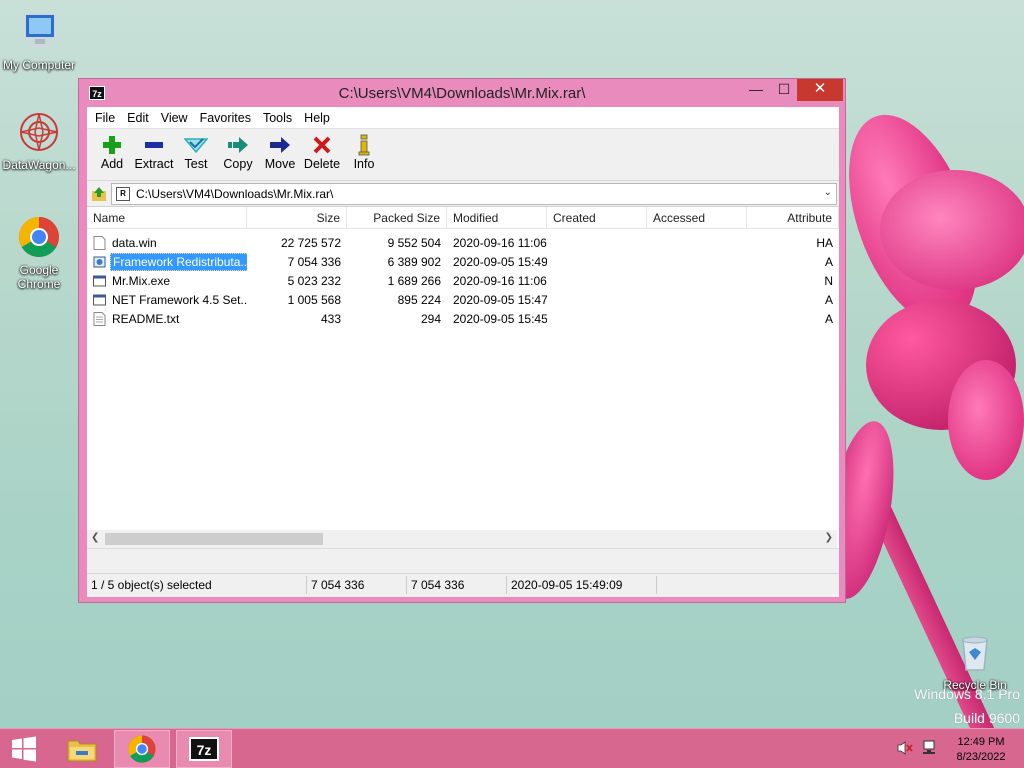  I want to click on scroll-left-icon: ❮, so click(95, 537).